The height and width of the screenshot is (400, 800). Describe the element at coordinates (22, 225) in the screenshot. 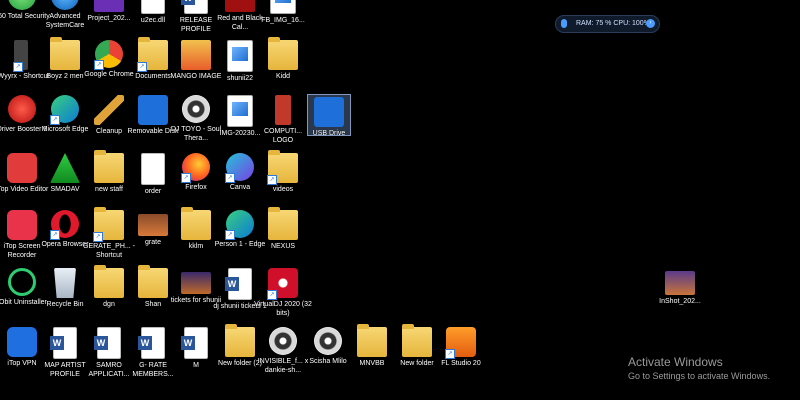

I see `screen-recorder-icon` at that location.